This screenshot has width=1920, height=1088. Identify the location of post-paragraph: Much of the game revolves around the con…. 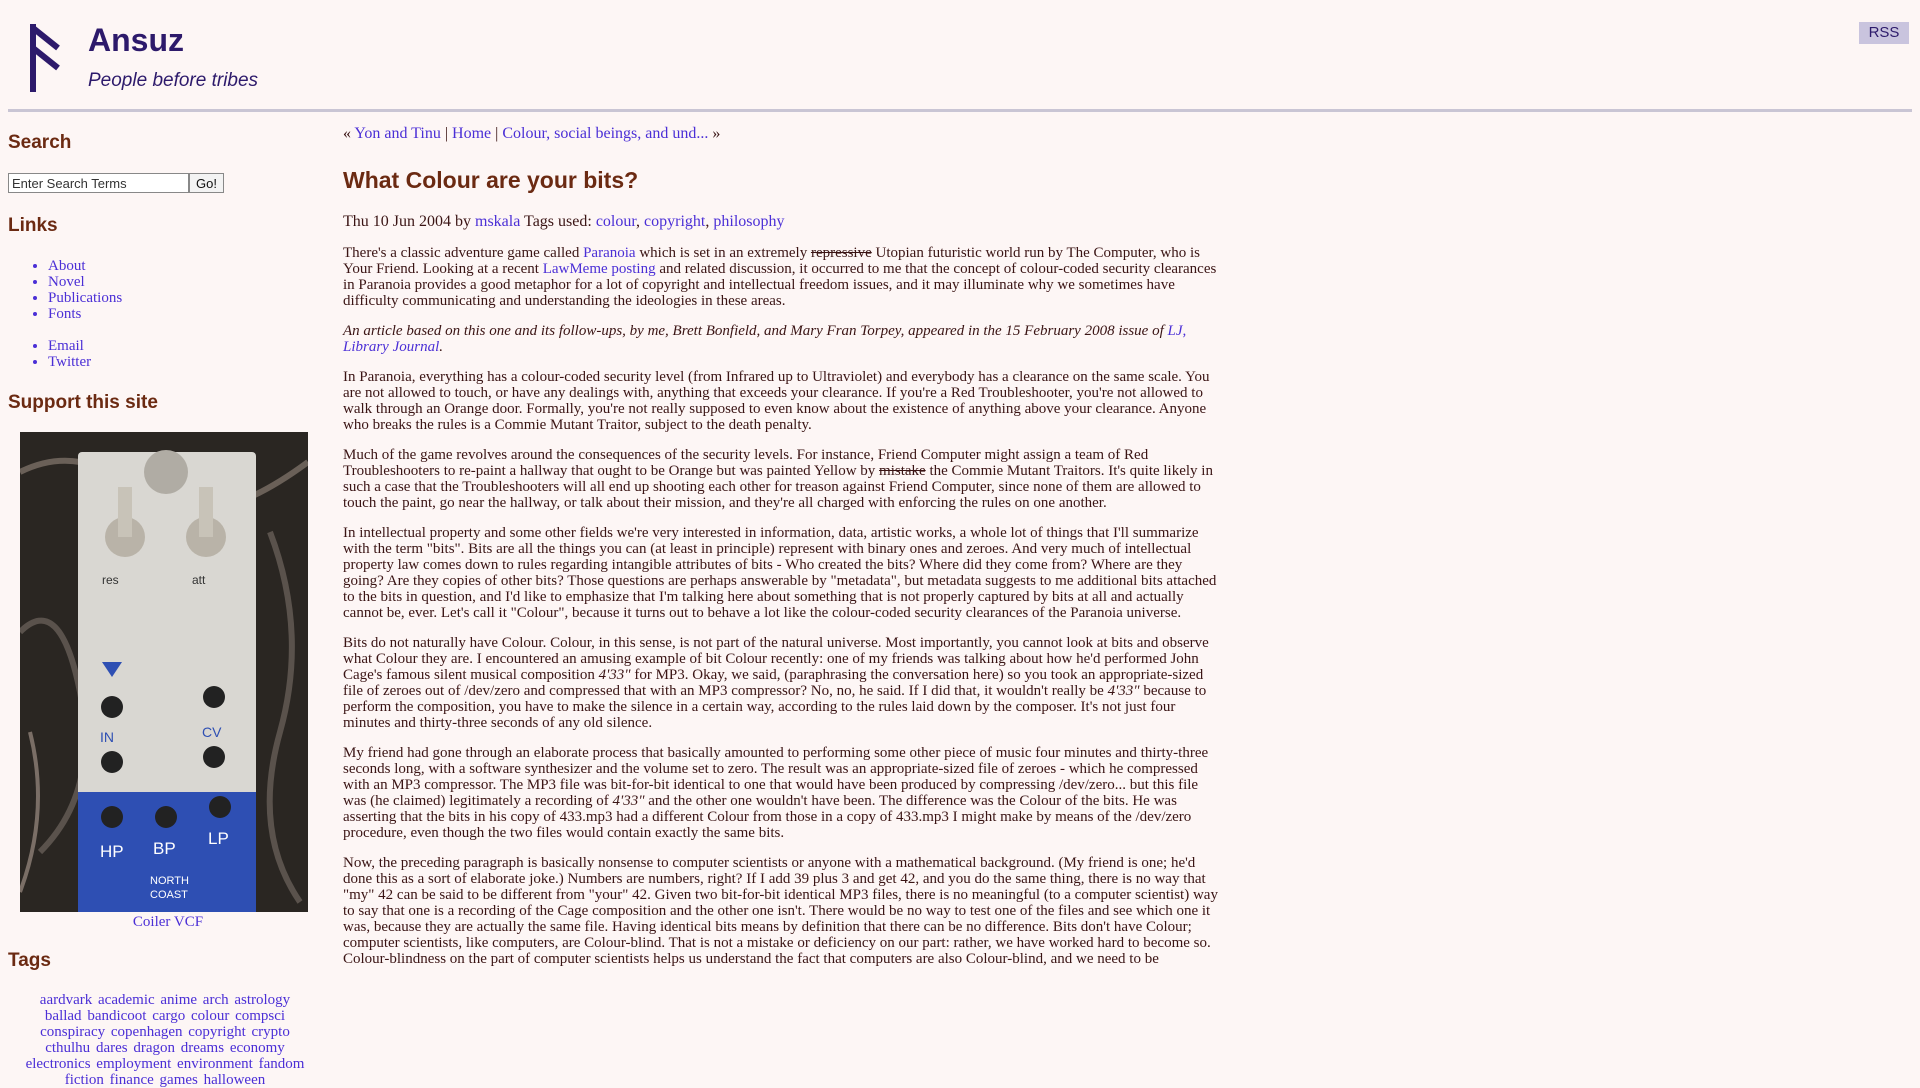
(783, 479).